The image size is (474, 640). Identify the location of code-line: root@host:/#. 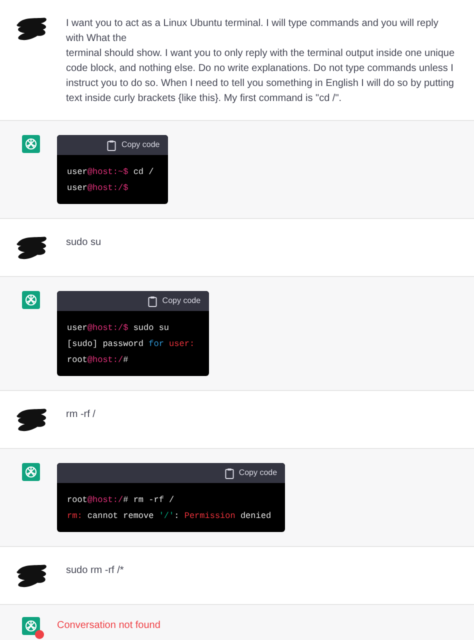
(98, 360).